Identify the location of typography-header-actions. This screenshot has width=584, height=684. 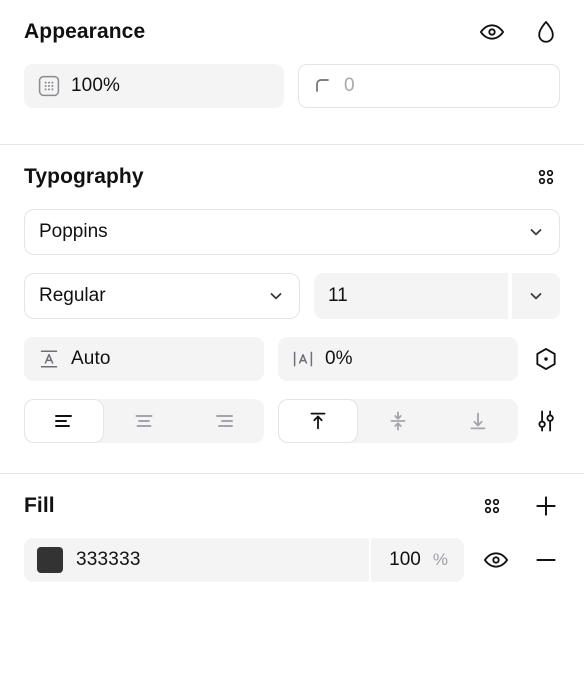
(546, 177).